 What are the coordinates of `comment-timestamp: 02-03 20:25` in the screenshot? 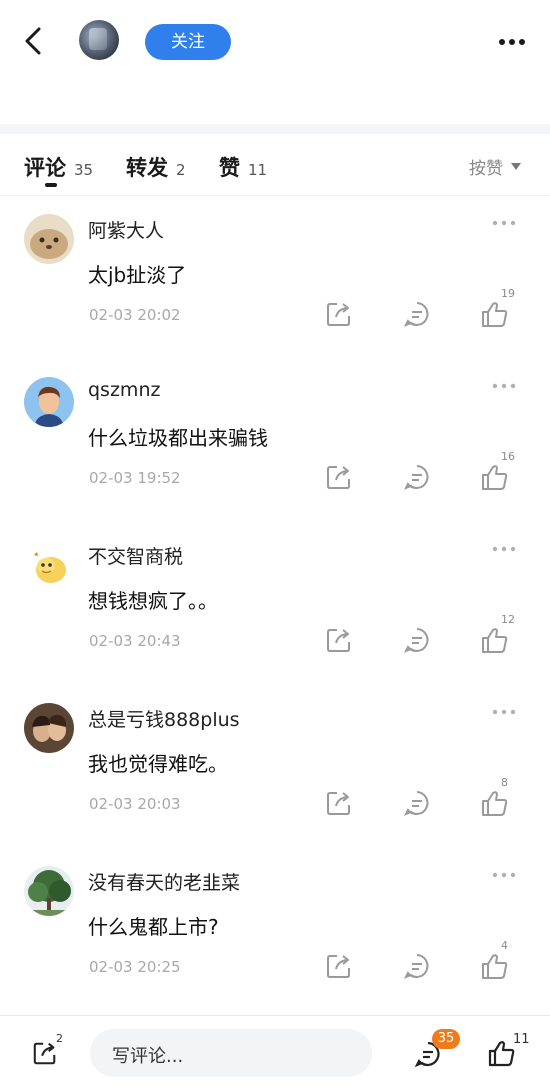 It's located at (135, 967).